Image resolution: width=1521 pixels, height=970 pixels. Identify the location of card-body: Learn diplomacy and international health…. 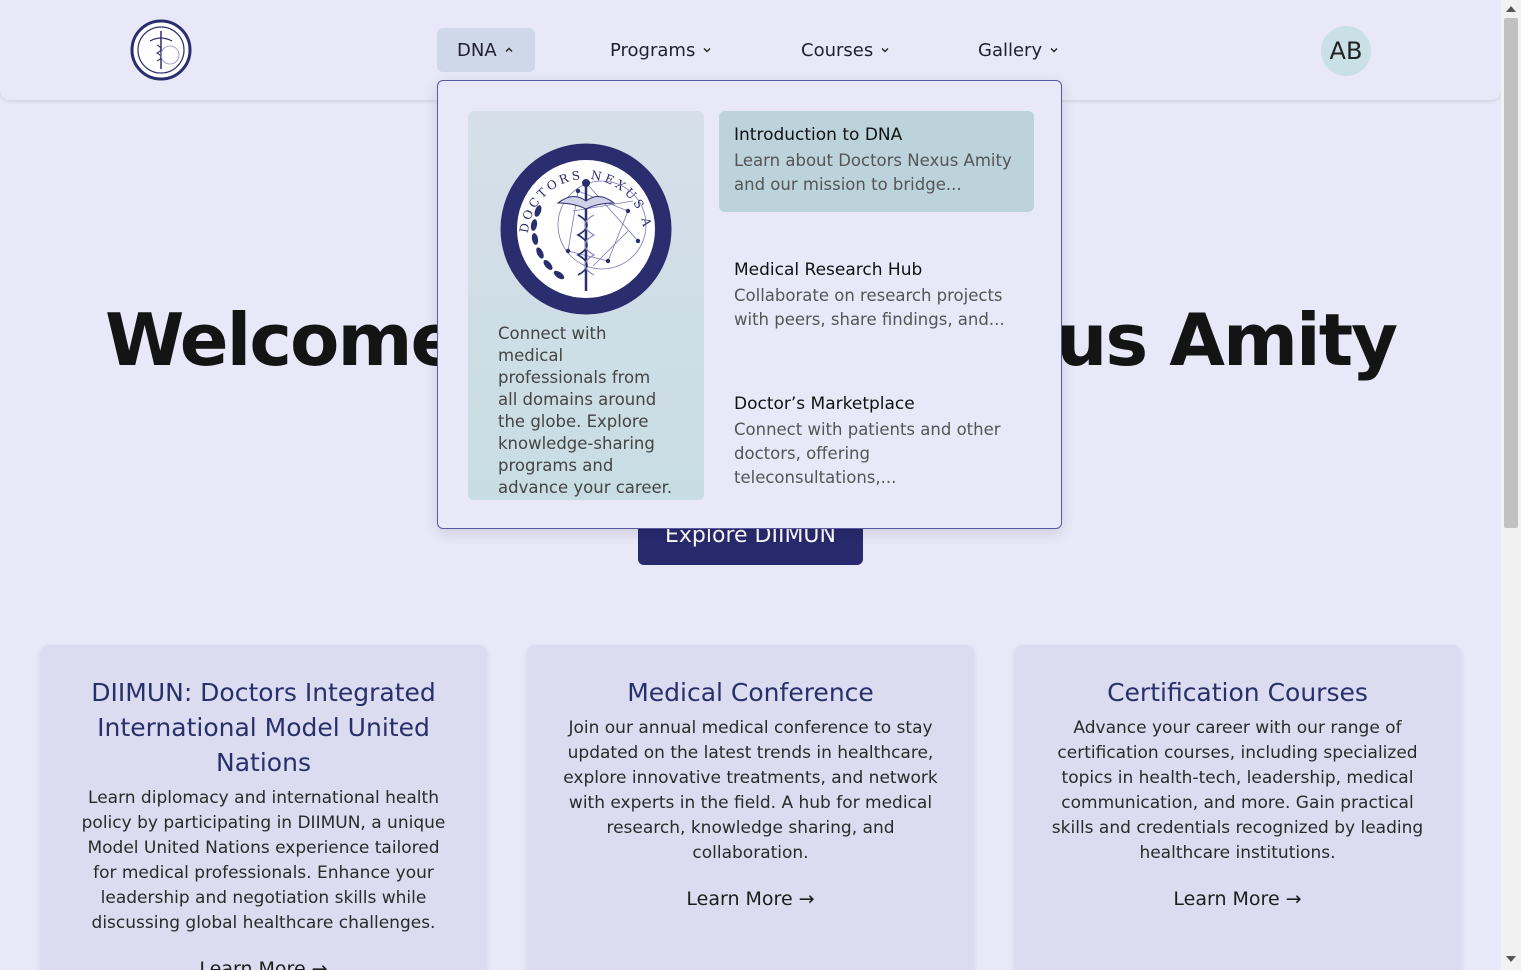
(263, 860).